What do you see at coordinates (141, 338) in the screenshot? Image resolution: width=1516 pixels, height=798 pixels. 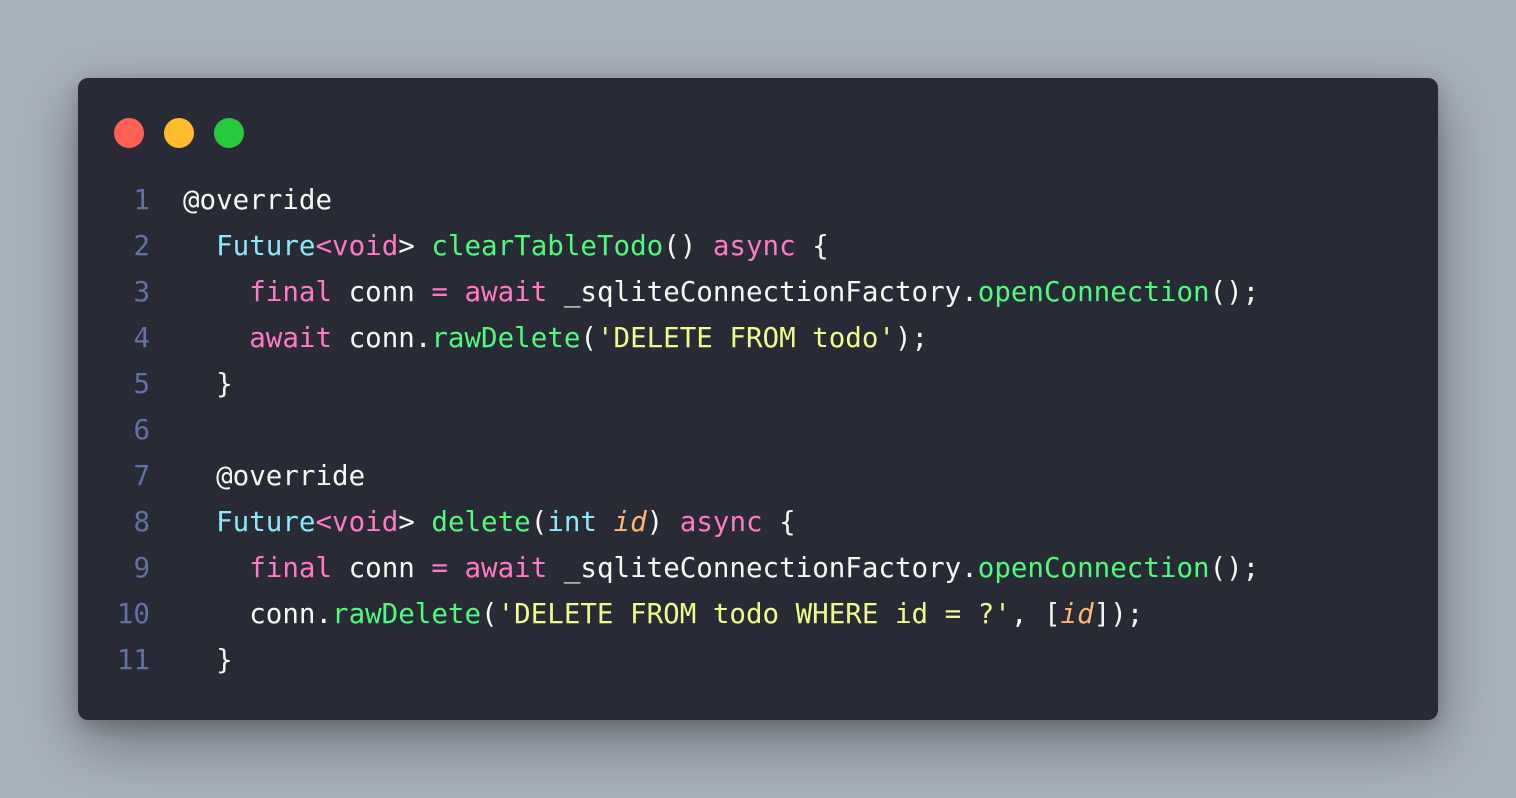 I see `line-number: 4` at bounding box center [141, 338].